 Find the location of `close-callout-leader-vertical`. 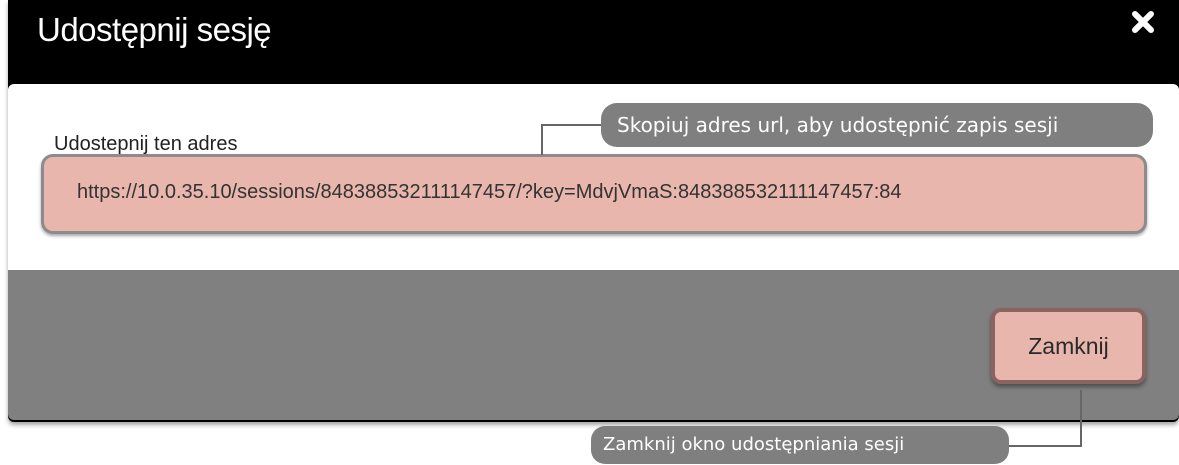

close-callout-leader-vertical is located at coordinates (1081, 418).